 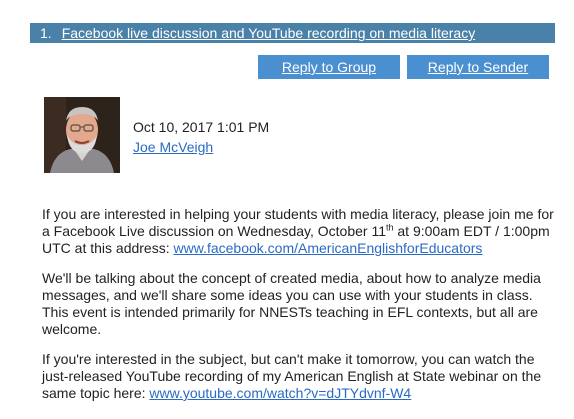 What do you see at coordinates (389, 227) in the screenshot?
I see `ordinal-suffix: th` at bounding box center [389, 227].